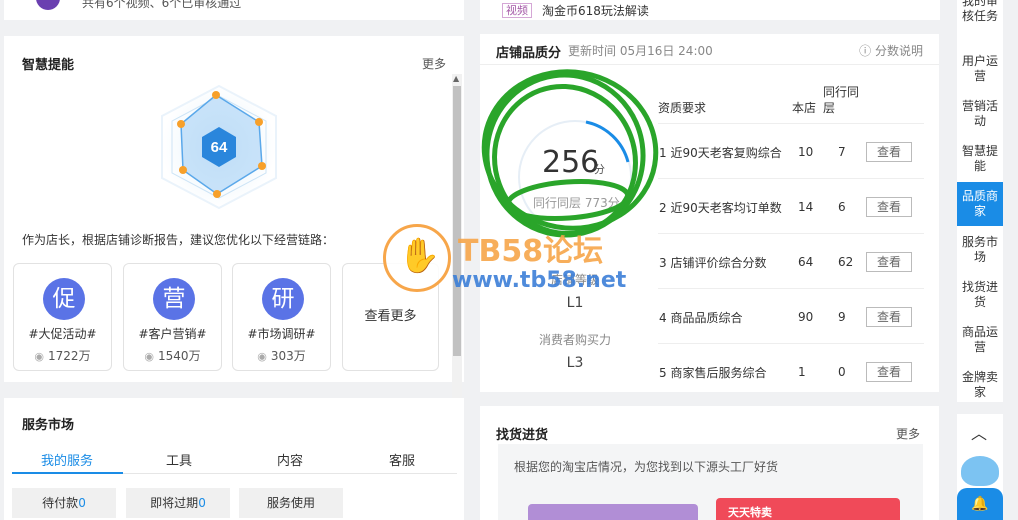 The width and height of the screenshot is (1018, 520). Describe the element at coordinates (806, 152) in the screenshot. I see `row-mine: 10` at that location.